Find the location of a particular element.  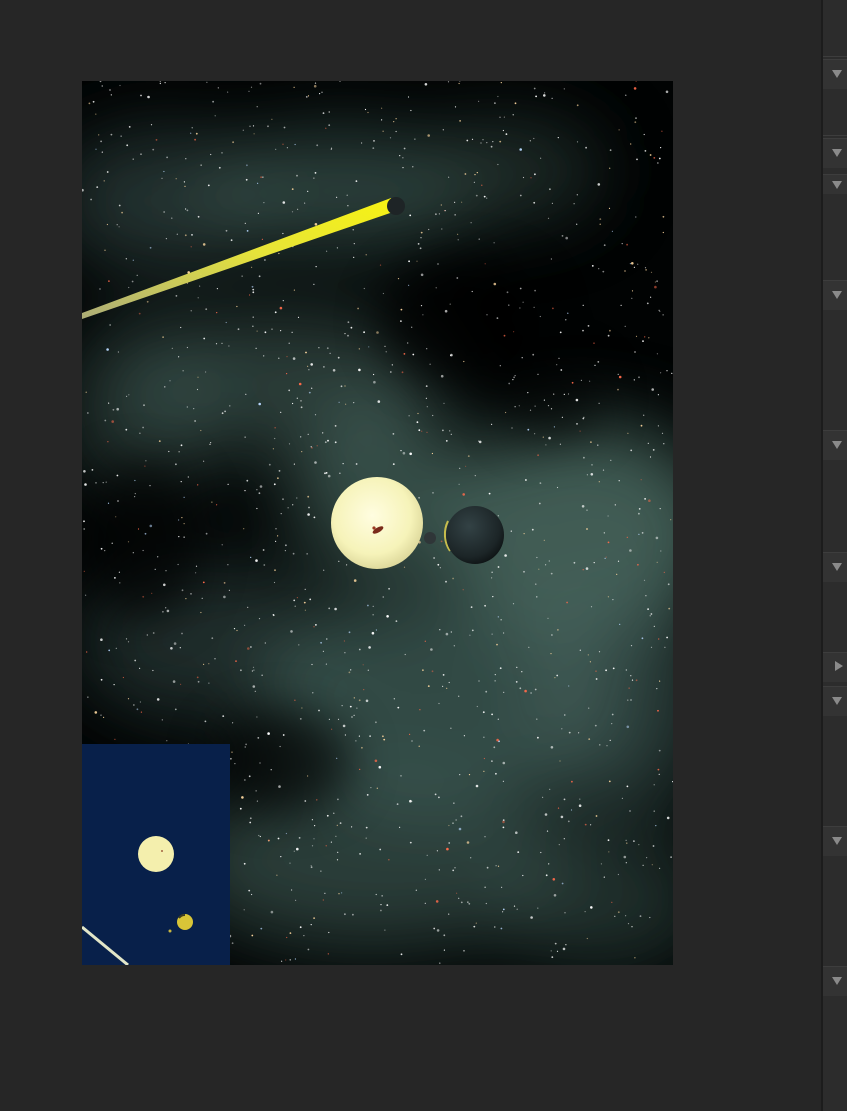

comet-head is located at coordinates (396, 206).